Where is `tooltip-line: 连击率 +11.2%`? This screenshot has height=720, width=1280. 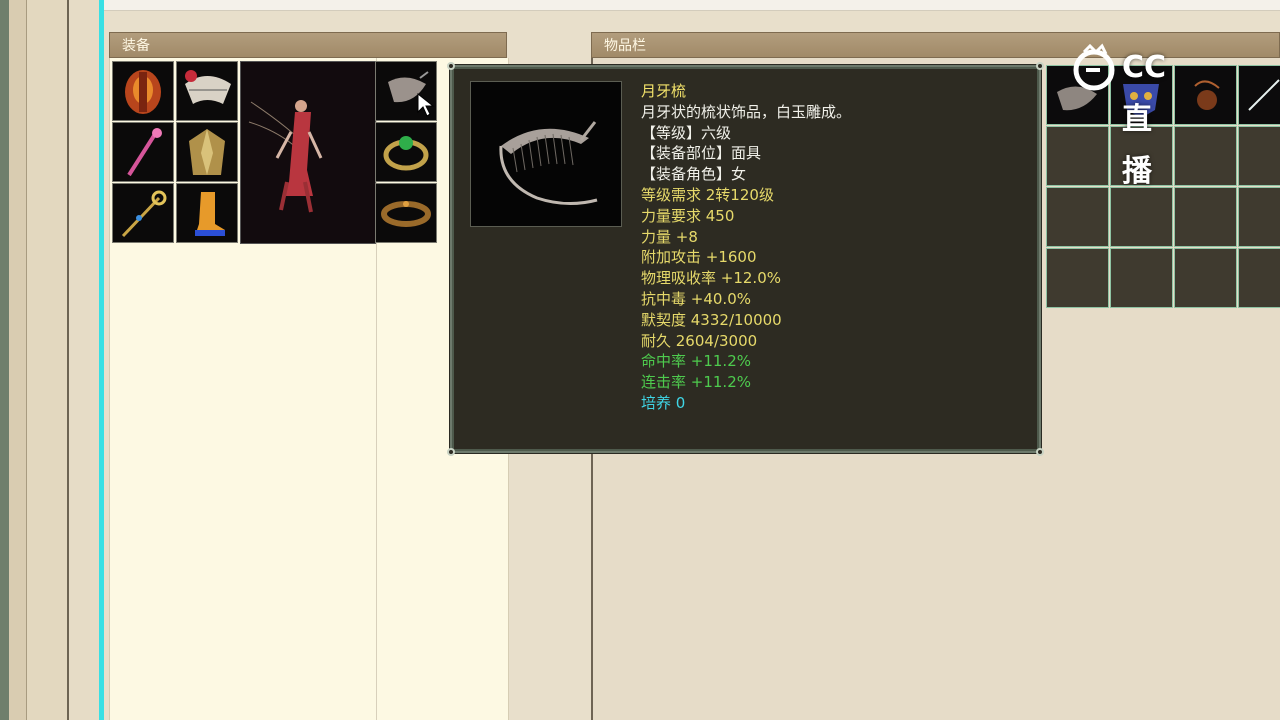
tooltip-line: 连击率 +11.2% is located at coordinates (696, 382).